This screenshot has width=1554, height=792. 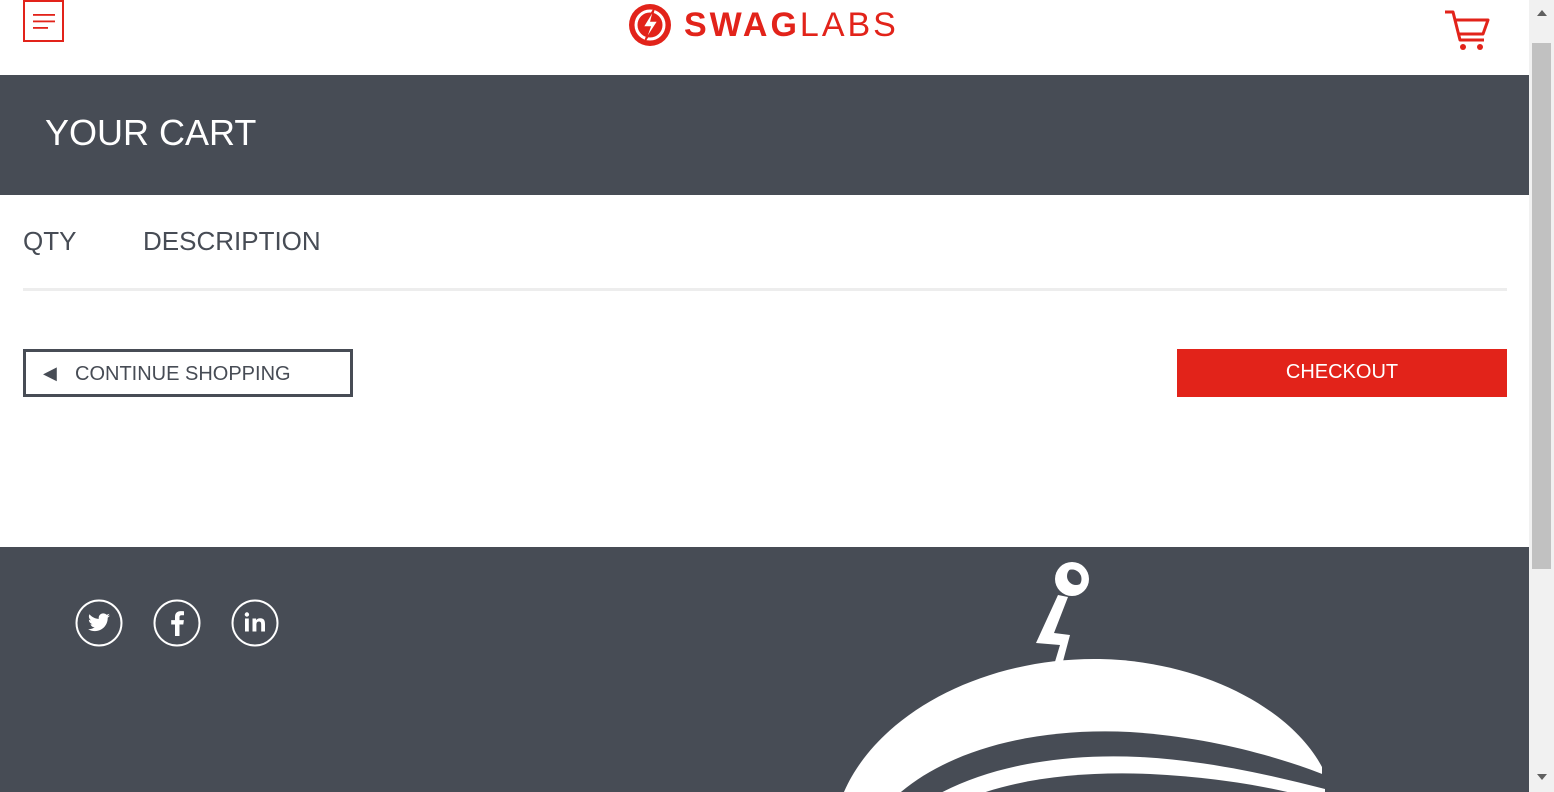 What do you see at coordinates (232, 241) in the screenshot?
I see `column-header-description: DESCRIPTION` at bounding box center [232, 241].